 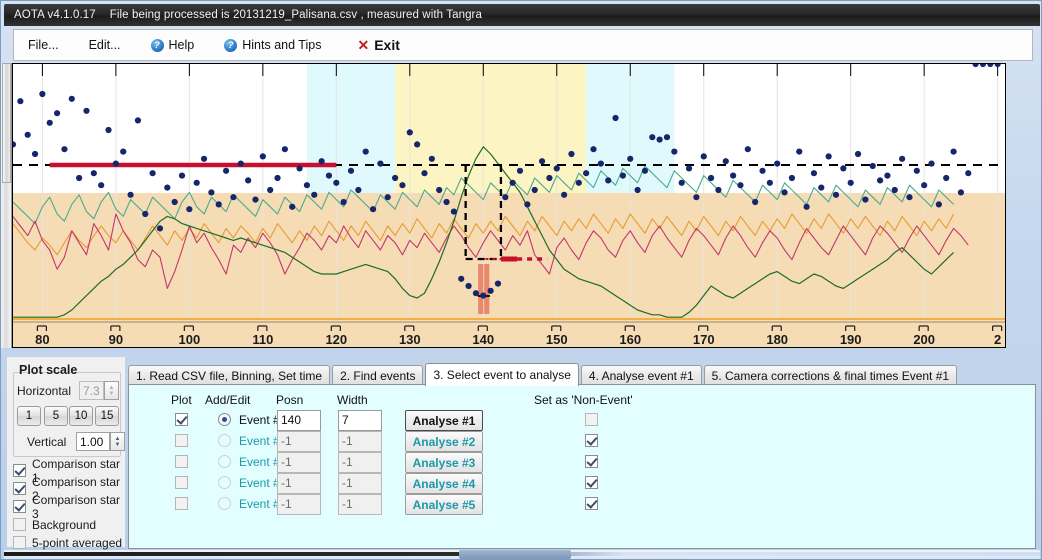 I want to click on width-input-event-4: -1, so click(x=360, y=483).